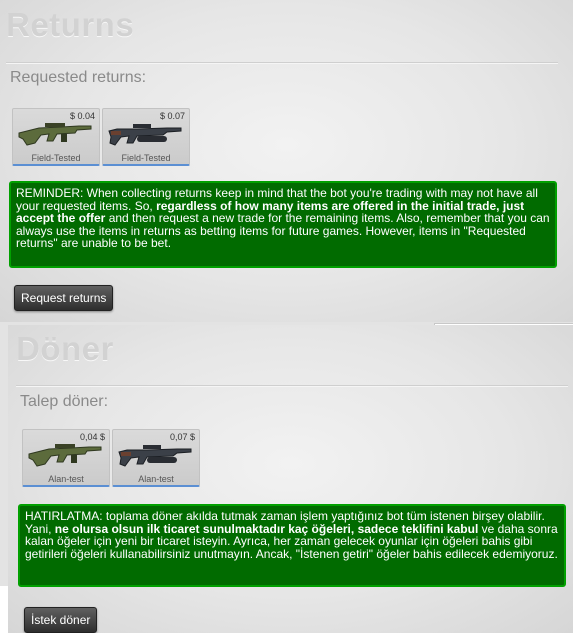  I want to click on returned-item-1: $ 0.04 Field-Tested, so click(56, 137).